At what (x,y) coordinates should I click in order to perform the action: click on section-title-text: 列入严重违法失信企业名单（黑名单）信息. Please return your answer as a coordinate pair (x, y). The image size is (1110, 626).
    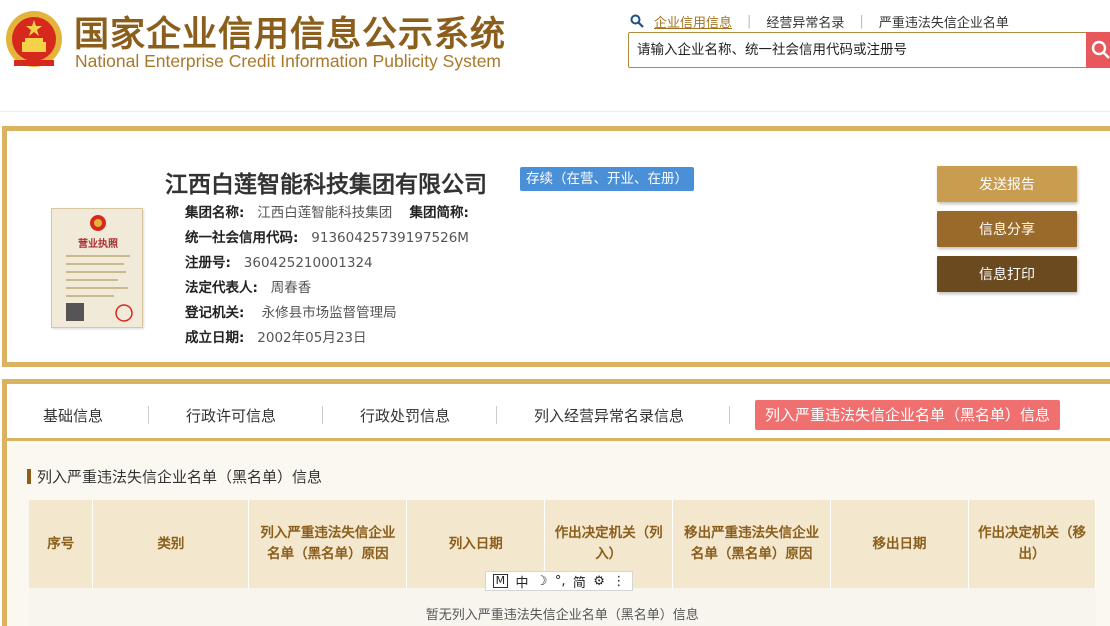
    Looking at the image, I should click on (180, 477).